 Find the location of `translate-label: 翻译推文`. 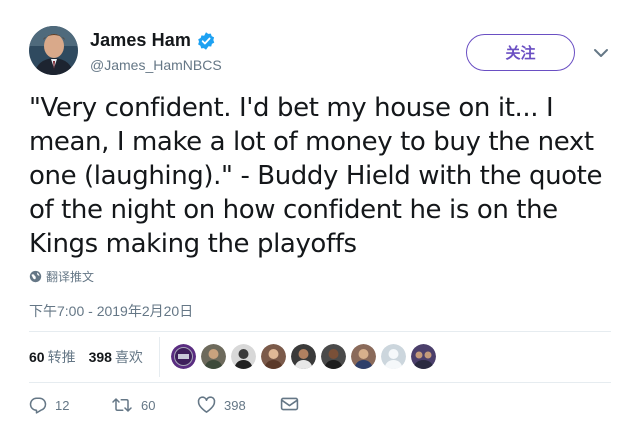

translate-label: 翻译推文 is located at coordinates (70, 276).